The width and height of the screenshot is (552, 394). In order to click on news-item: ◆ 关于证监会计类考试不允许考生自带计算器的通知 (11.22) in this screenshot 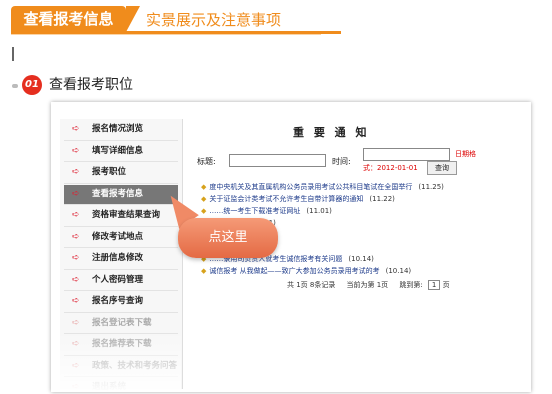, I will do `click(361, 199)`.